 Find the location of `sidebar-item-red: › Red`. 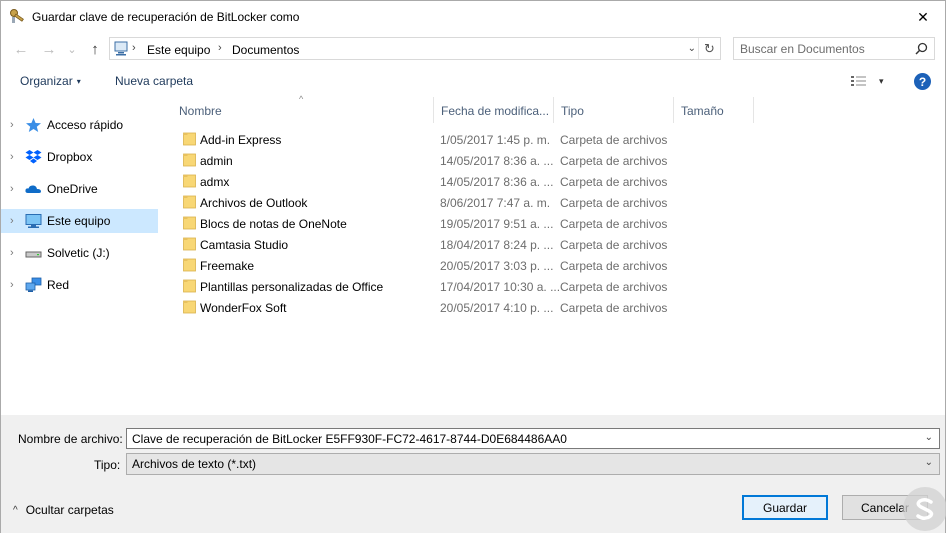

sidebar-item-red: › Red is located at coordinates (79, 285).